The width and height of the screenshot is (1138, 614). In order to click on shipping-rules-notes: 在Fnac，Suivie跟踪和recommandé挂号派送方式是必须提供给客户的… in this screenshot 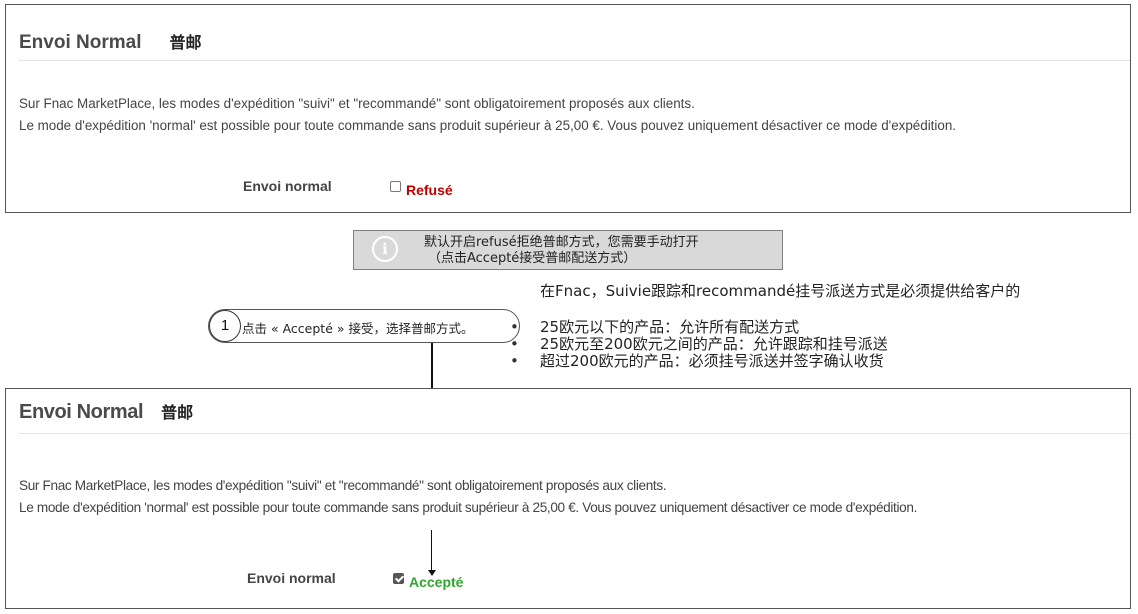, I will do `click(765, 325)`.